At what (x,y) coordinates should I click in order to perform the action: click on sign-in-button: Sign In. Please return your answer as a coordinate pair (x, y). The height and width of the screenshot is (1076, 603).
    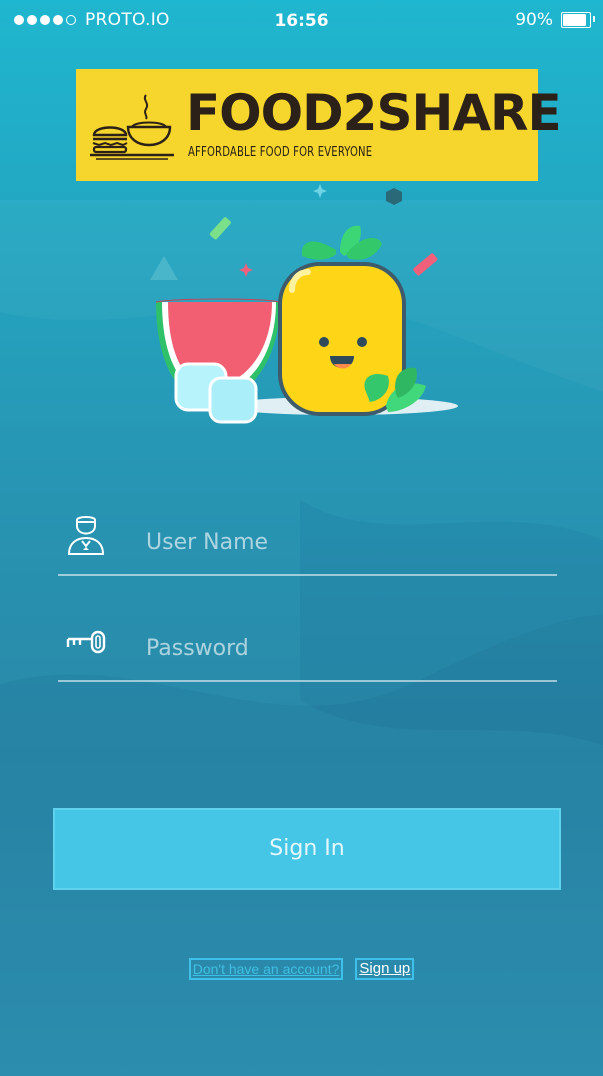
    Looking at the image, I should click on (307, 849).